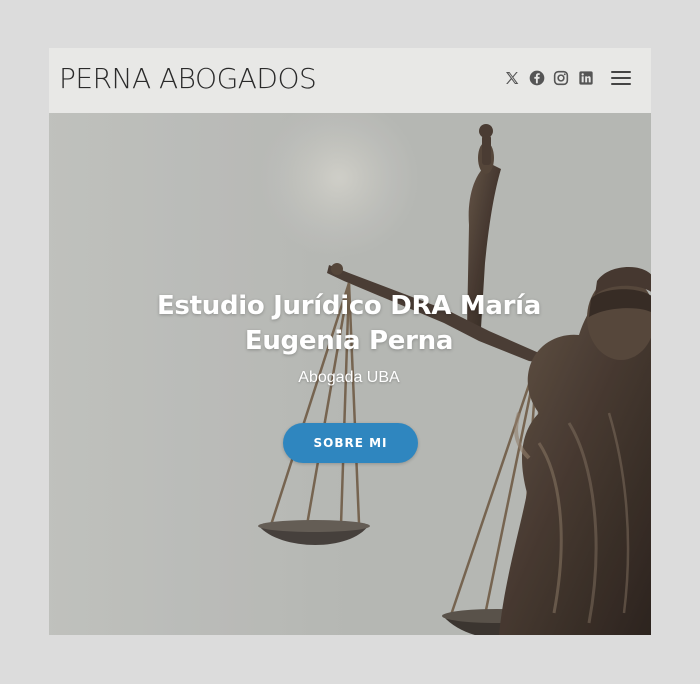 This screenshot has width=700, height=684. I want to click on hero-subtitle: Abogada UBA, so click(349, 377).